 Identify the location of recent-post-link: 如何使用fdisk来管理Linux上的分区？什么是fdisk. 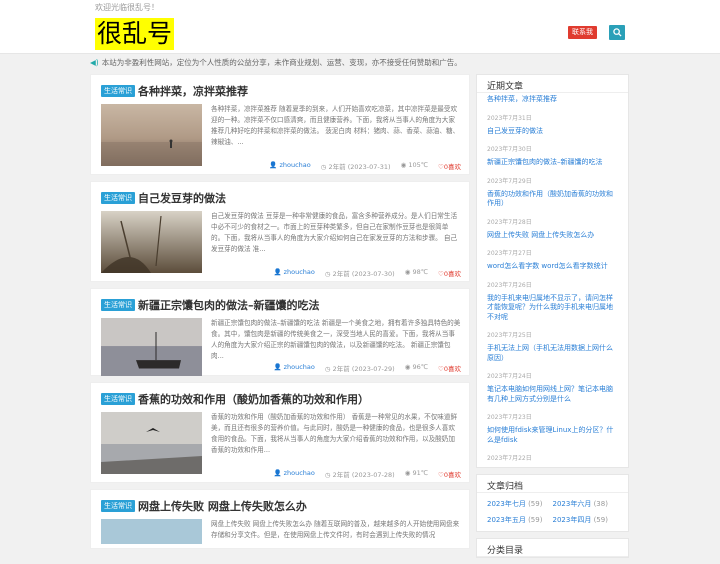
(552, 435).